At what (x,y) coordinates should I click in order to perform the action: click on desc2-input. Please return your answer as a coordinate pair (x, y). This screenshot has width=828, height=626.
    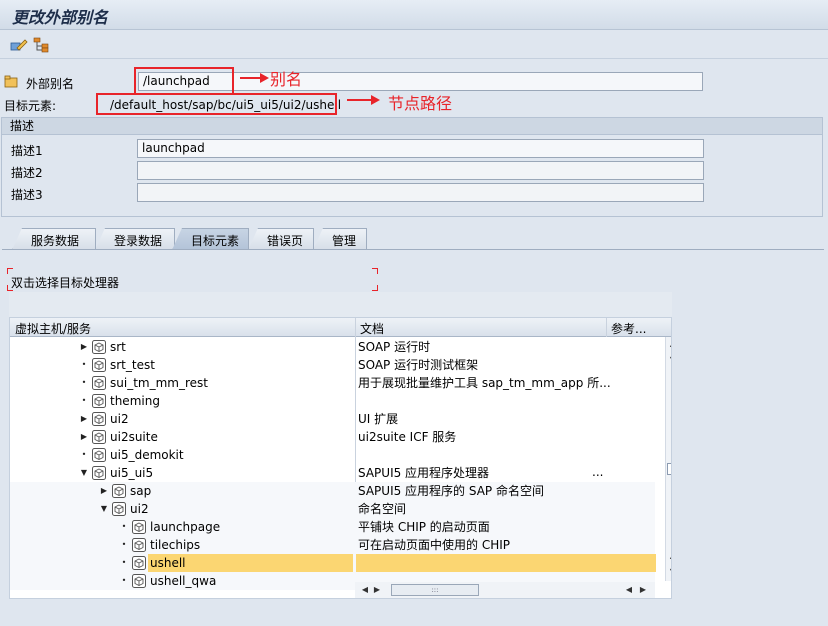
    Looking at the image, I should click on (420, 170).